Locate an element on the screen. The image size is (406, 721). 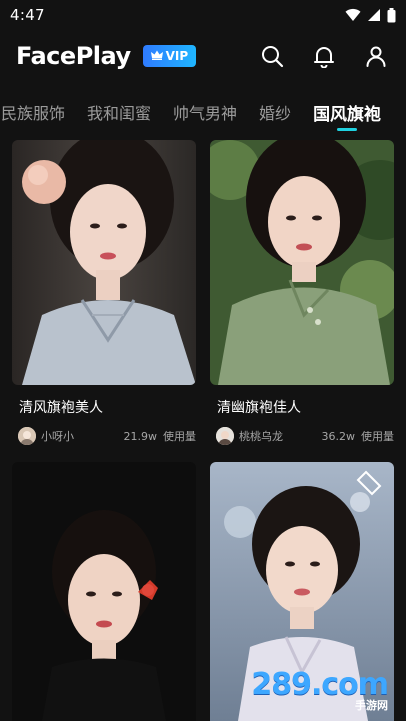
header-actions is located at coordinates (325, 56).